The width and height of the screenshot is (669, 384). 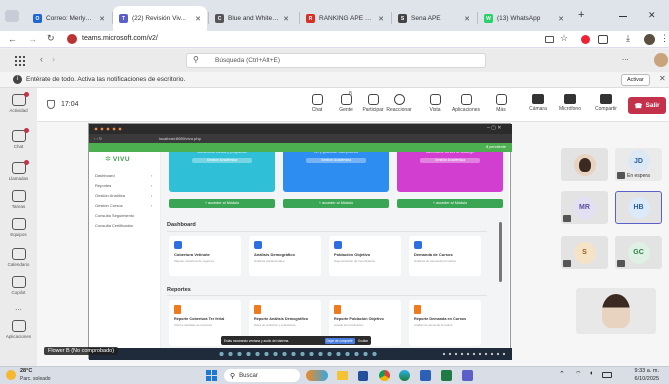 What do you see at coordinates (262, 375) in the screenshot?
I see `taskbar-search: ⚲ Buscar` at bounding box center [262, 375].